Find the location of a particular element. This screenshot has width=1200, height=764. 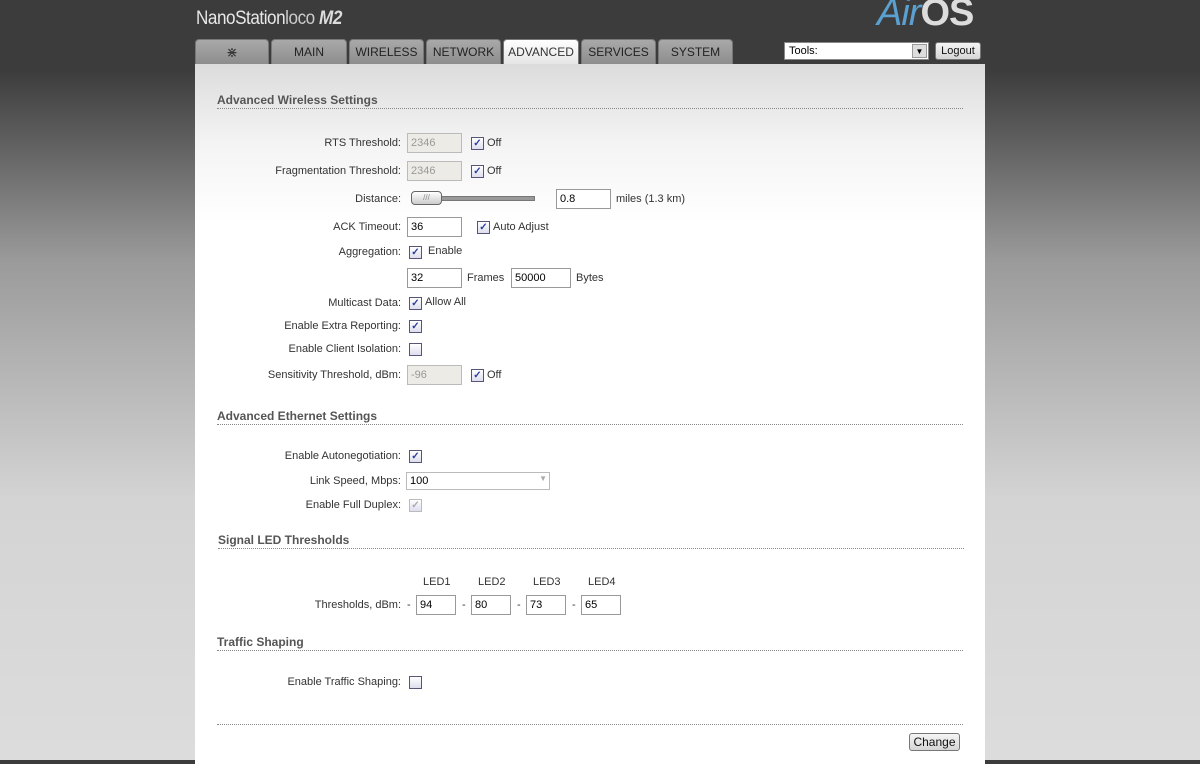

extra-reporting-checkbox: ✓ is located at coordinates (415, 326).